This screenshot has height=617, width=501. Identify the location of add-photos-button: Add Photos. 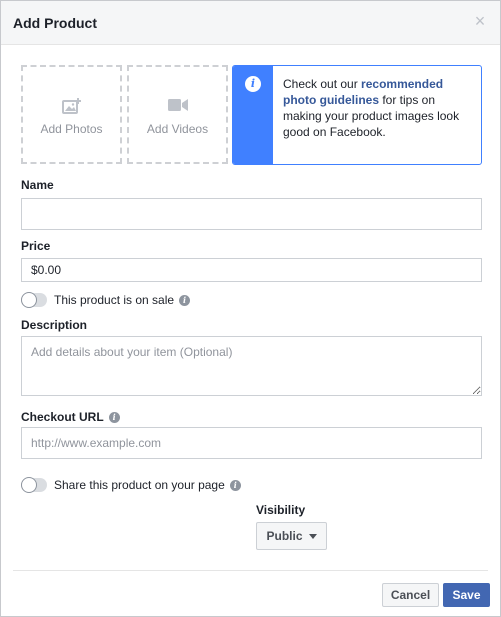
(71, 114).